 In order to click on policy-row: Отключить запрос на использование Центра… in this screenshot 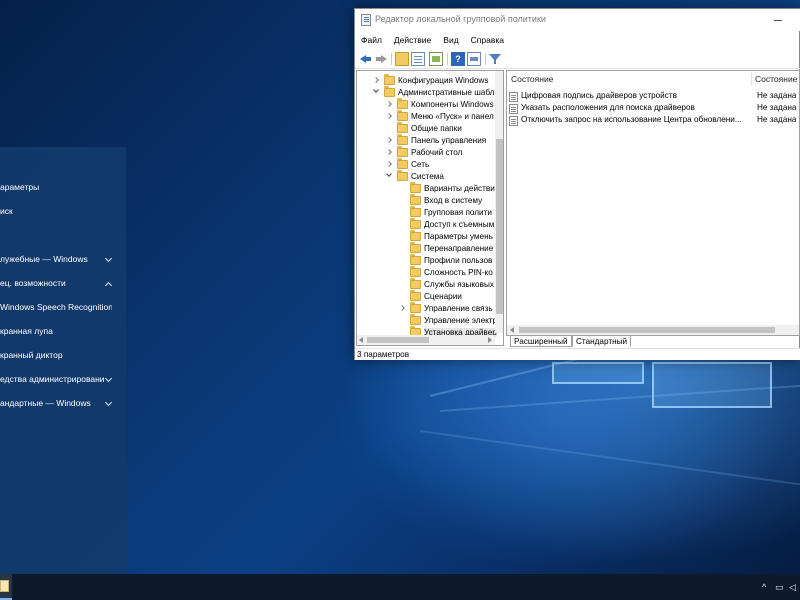, I will do `click(653, 121)`.